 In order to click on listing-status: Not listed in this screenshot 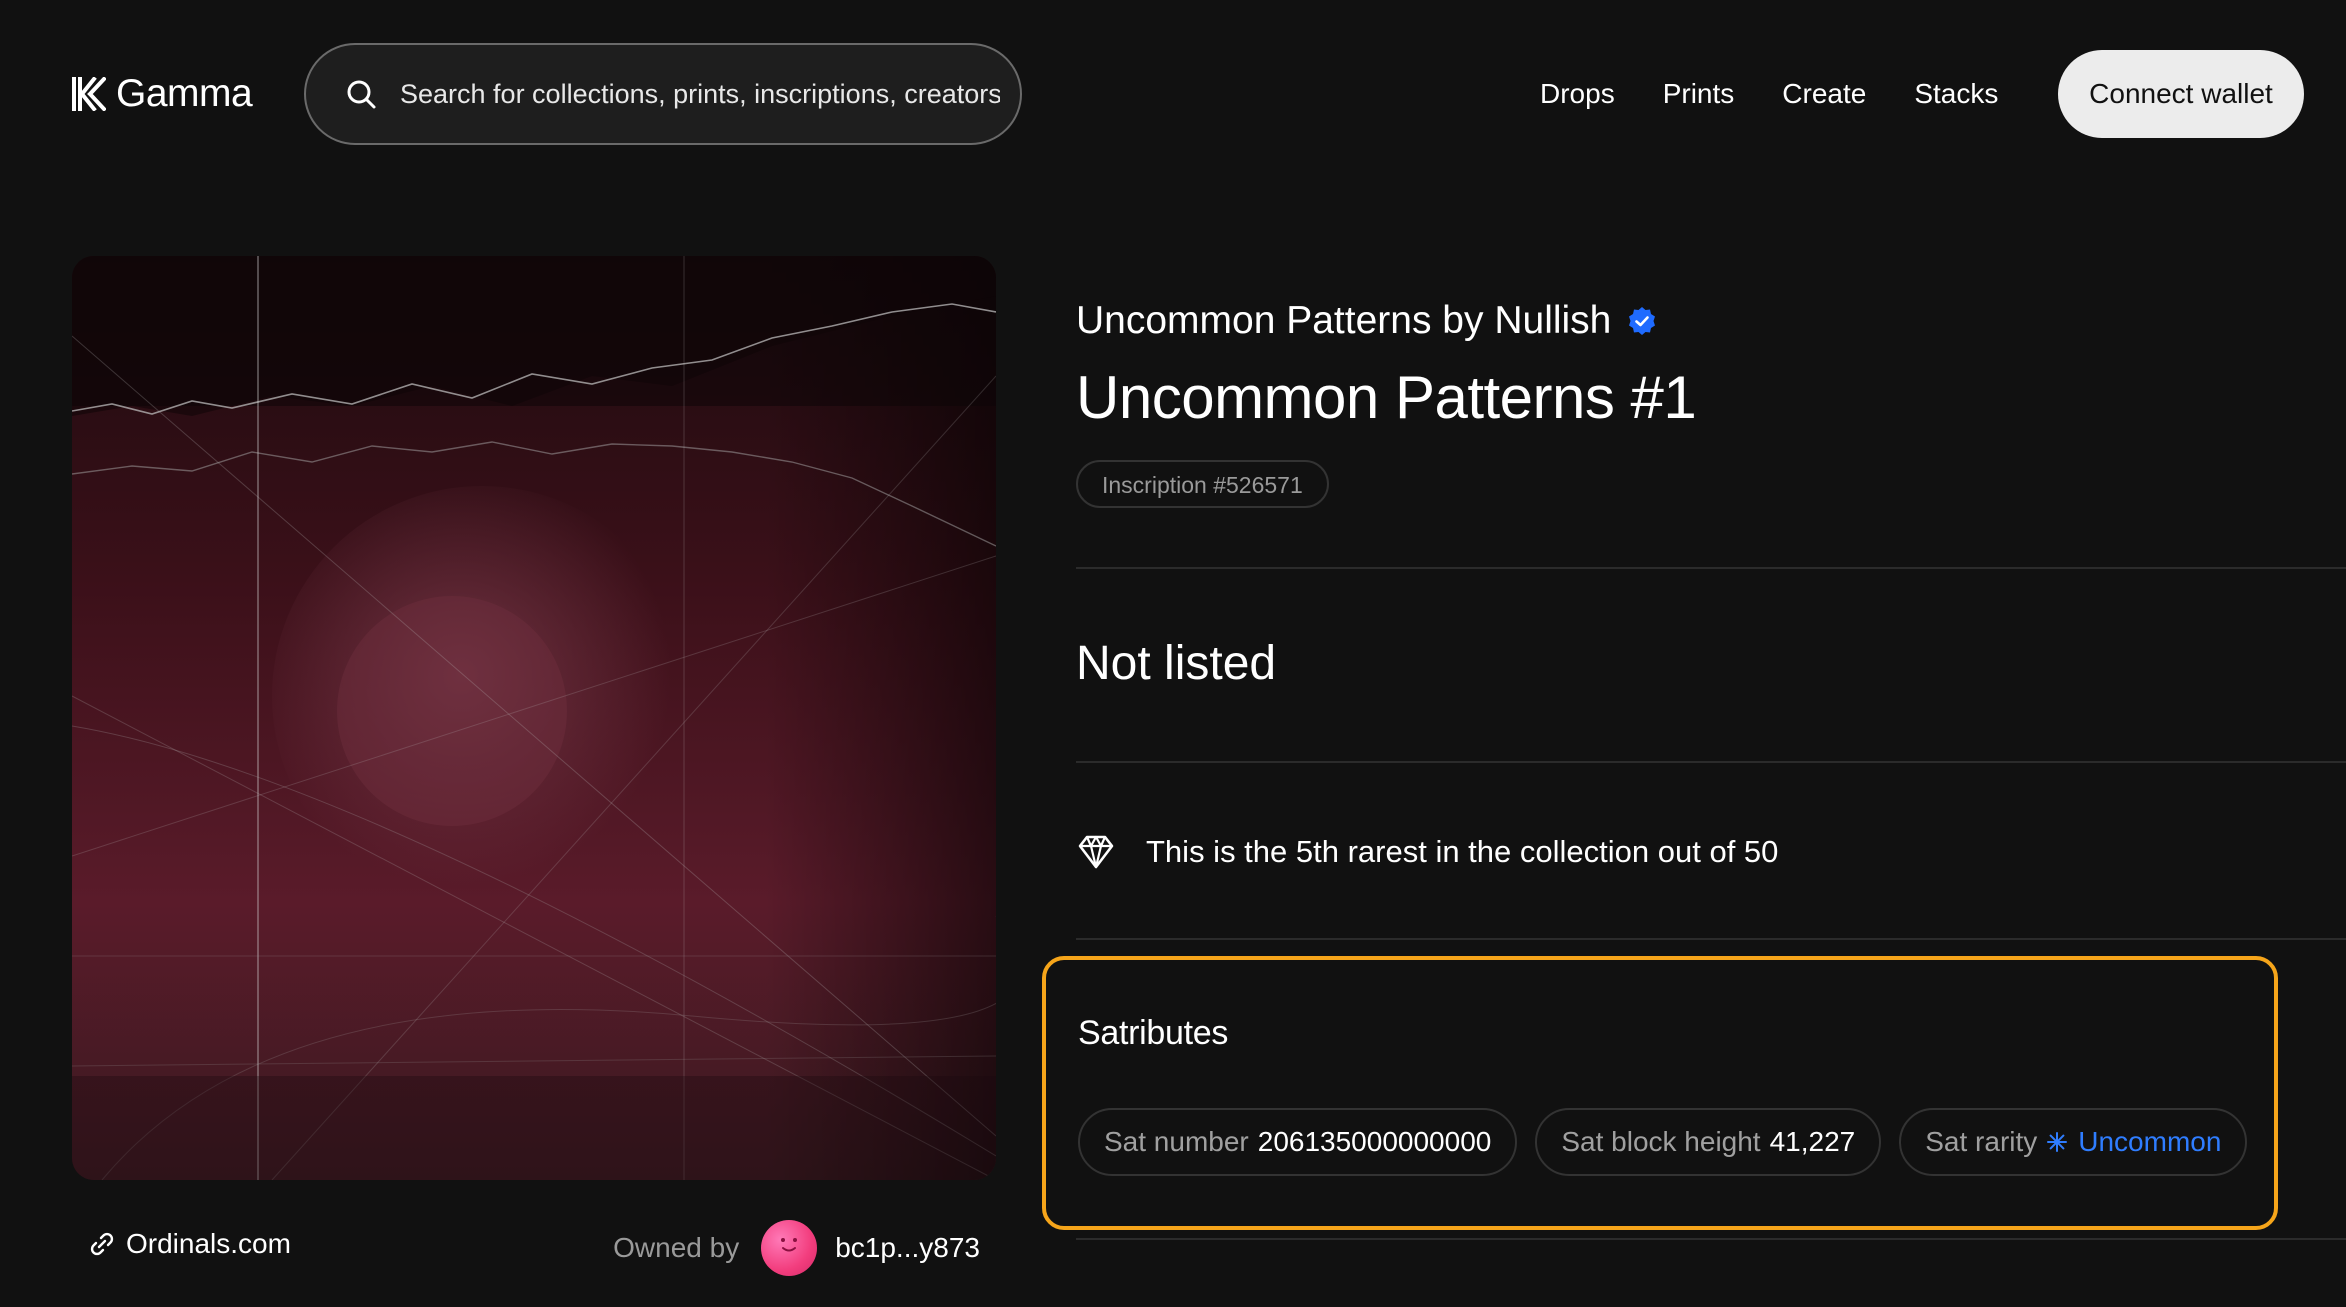, I will do `click(1176, 663)`.